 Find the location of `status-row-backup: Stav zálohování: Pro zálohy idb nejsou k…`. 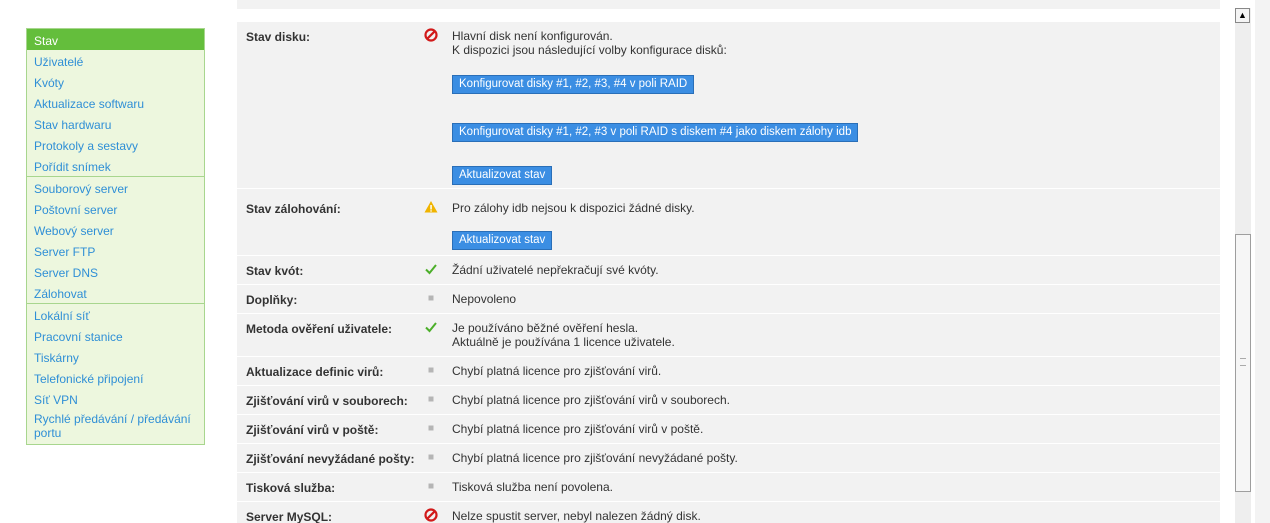

status-row-backup: Stav zálohování: Pro zálohy idb nejsou k… is located at coordinates (728, 222).